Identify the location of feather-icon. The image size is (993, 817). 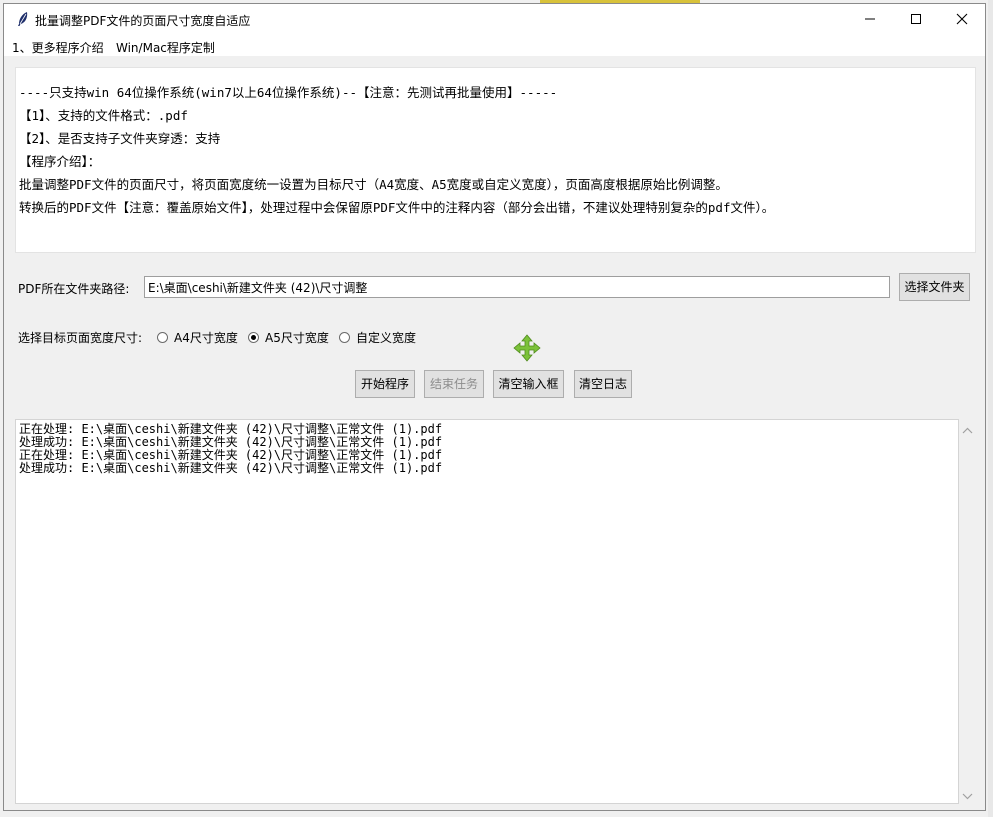
(23, 19).